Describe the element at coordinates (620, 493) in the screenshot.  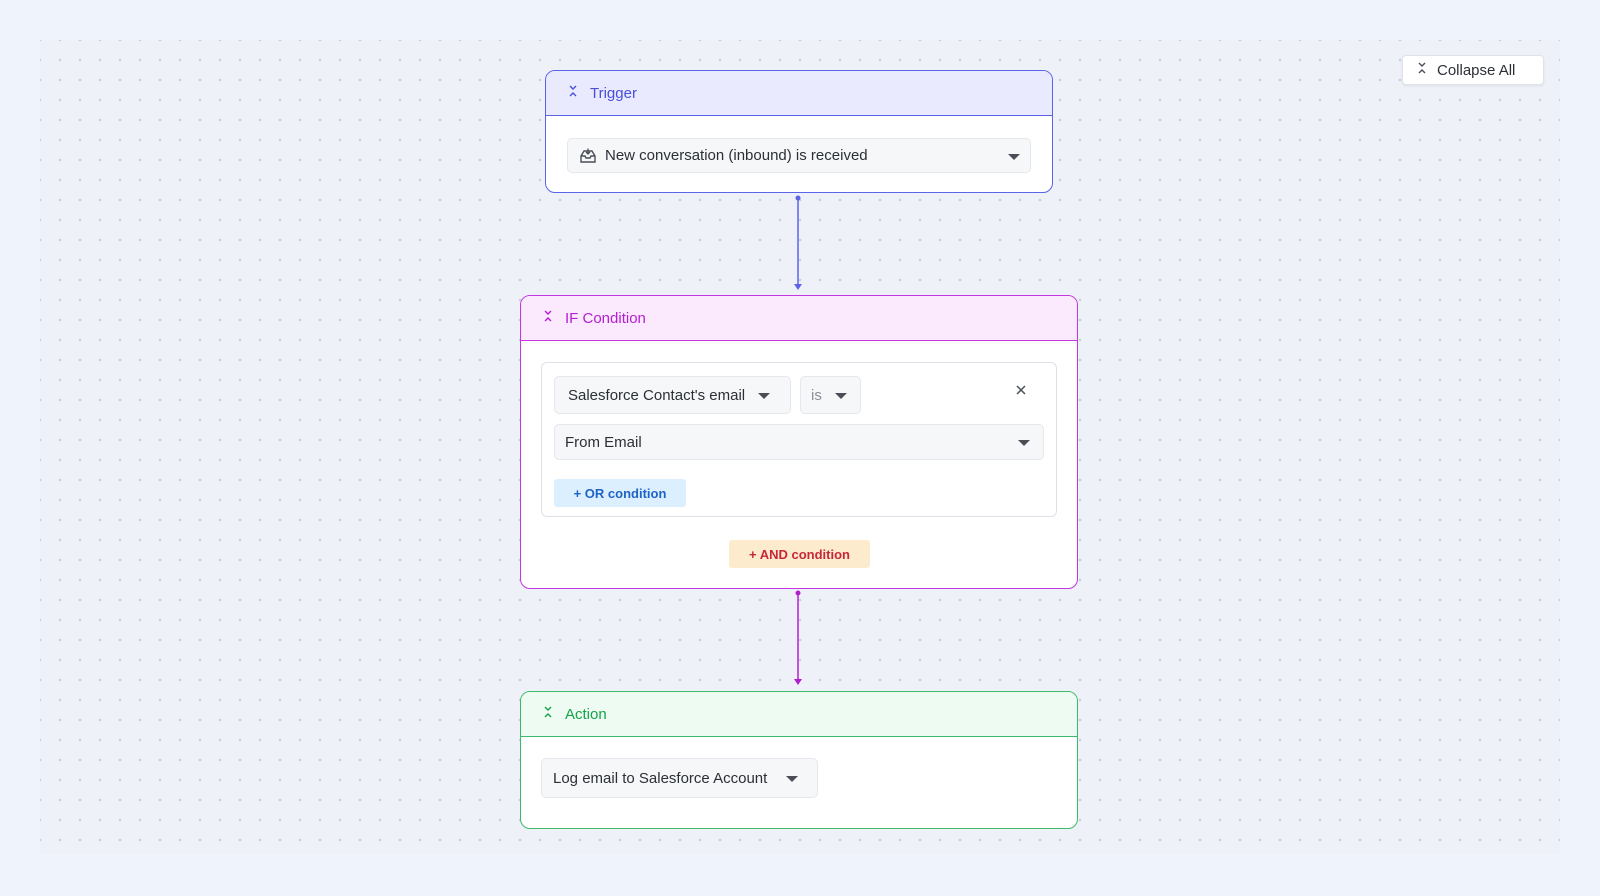
I see `add-or-condition-button: + OR condition` at that location.